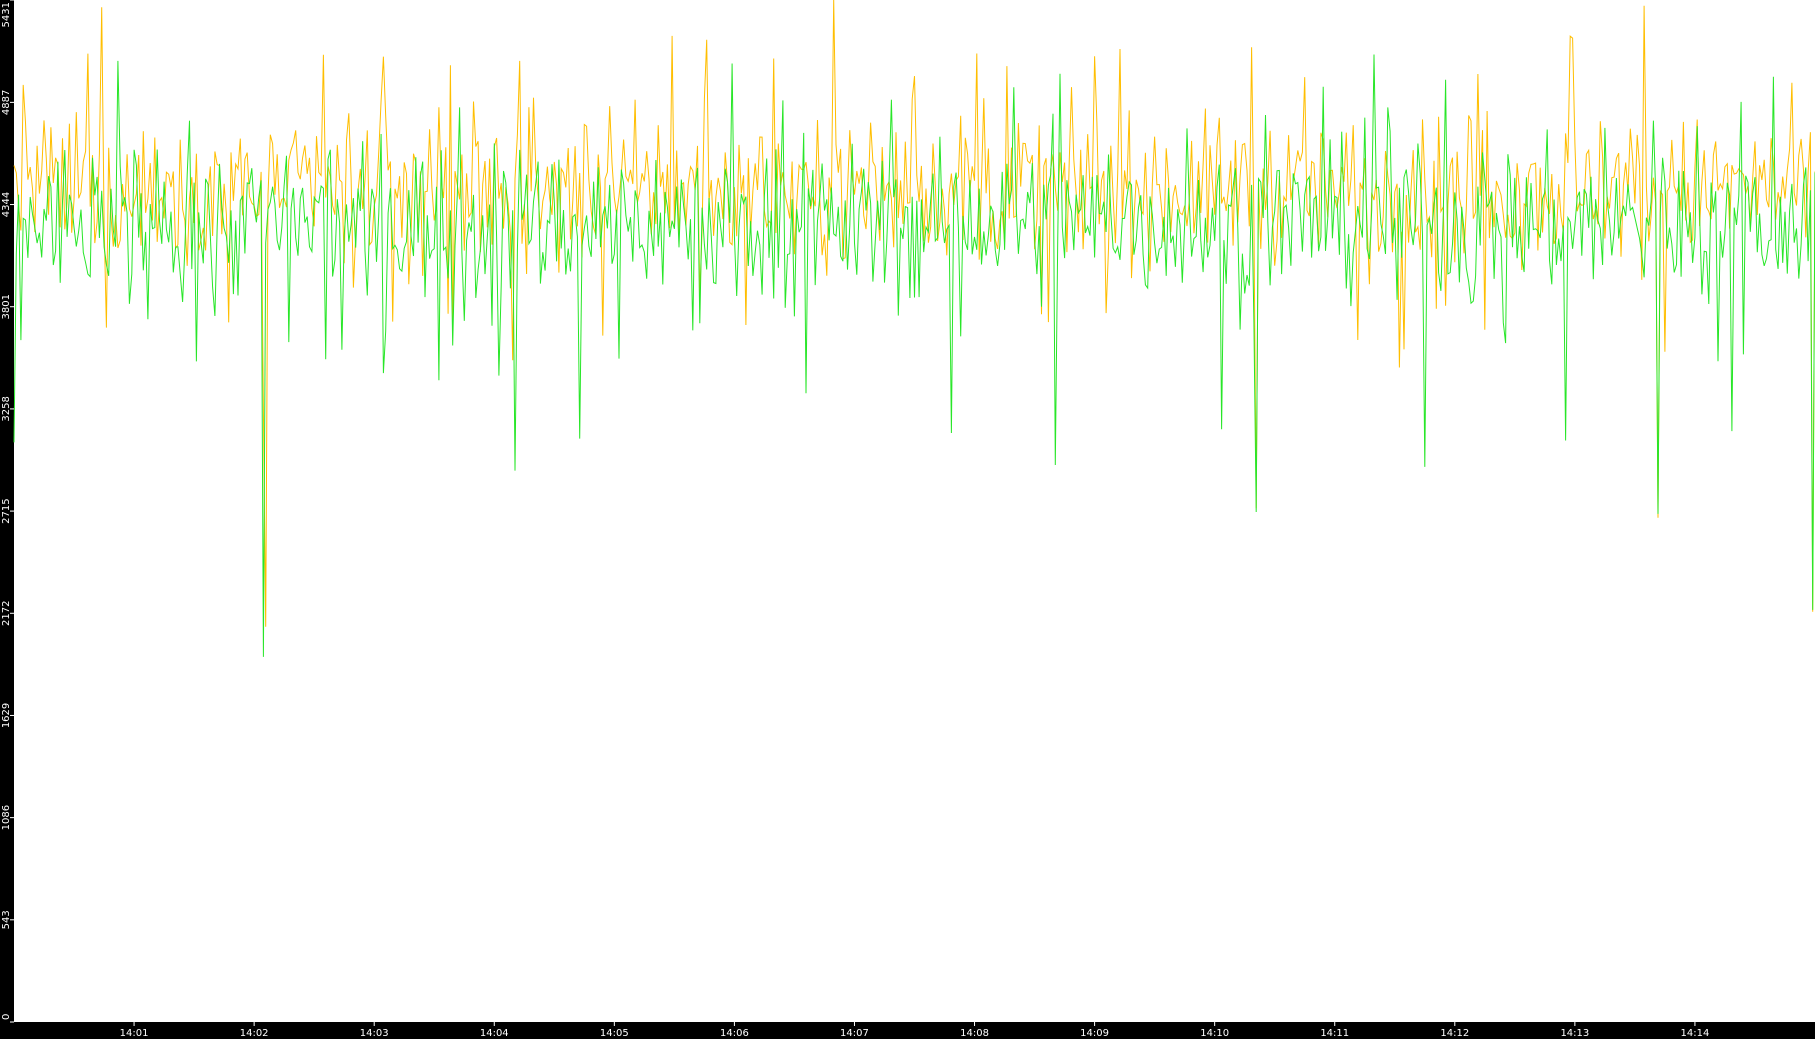 The width and height of the screenshot is (1815, 1039). What do you see at coordinates (1454, 1033) in the screenshot?
I see `x-tick-label: 14:12` at bounding box center [1454, 1033].